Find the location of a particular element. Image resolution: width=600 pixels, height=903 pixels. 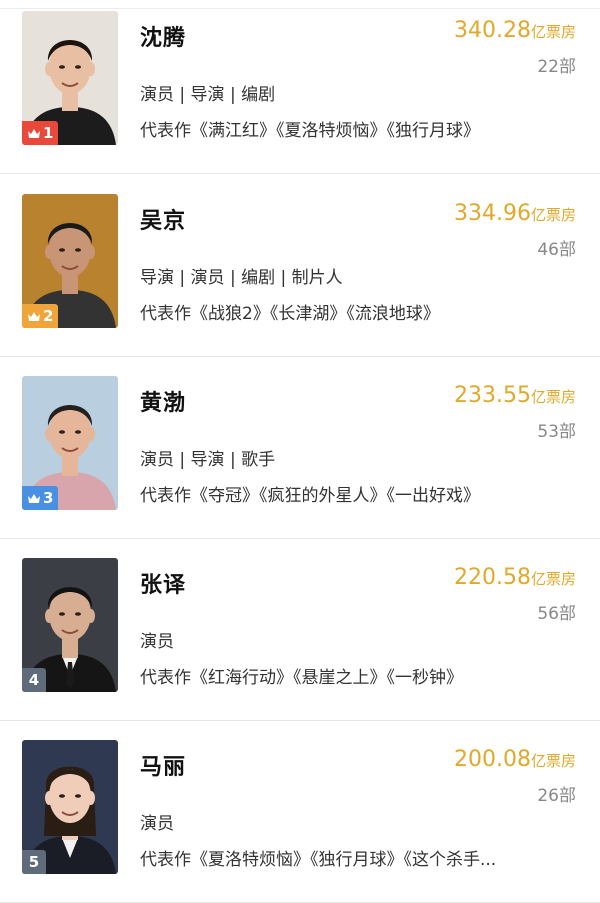

avatar: 1 is located at coordinates (70, 78).